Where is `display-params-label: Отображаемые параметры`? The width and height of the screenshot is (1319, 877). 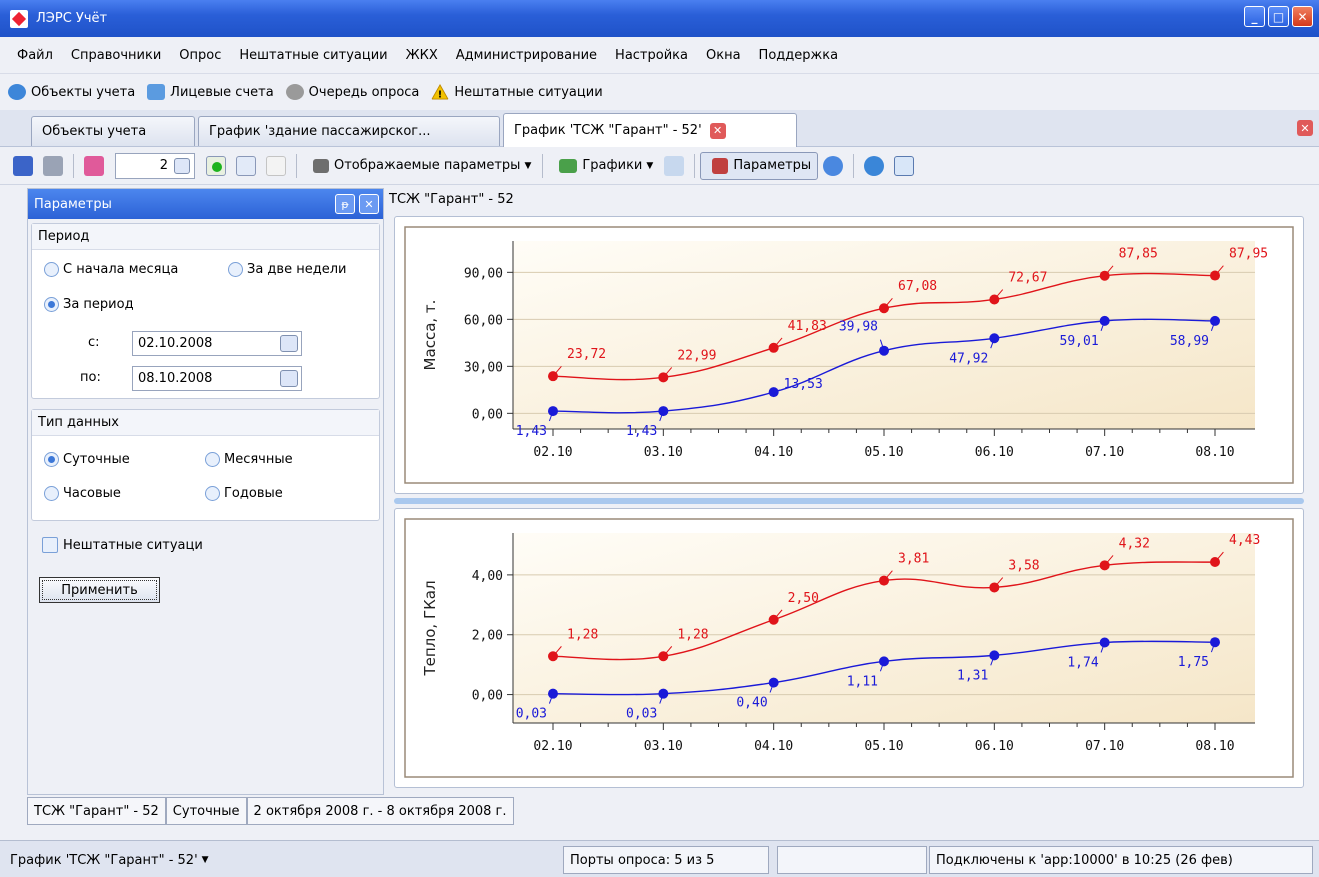
display-params-label: Отображаемые параметры is located at coordinates (427, 165).